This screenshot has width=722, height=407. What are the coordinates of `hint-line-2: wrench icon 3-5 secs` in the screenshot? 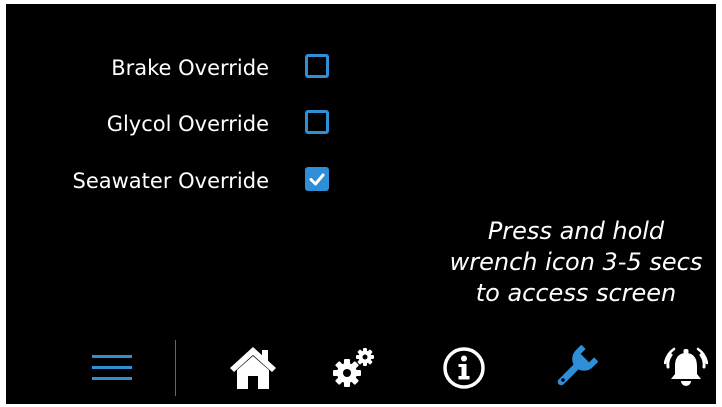 It's located at (576, 262).